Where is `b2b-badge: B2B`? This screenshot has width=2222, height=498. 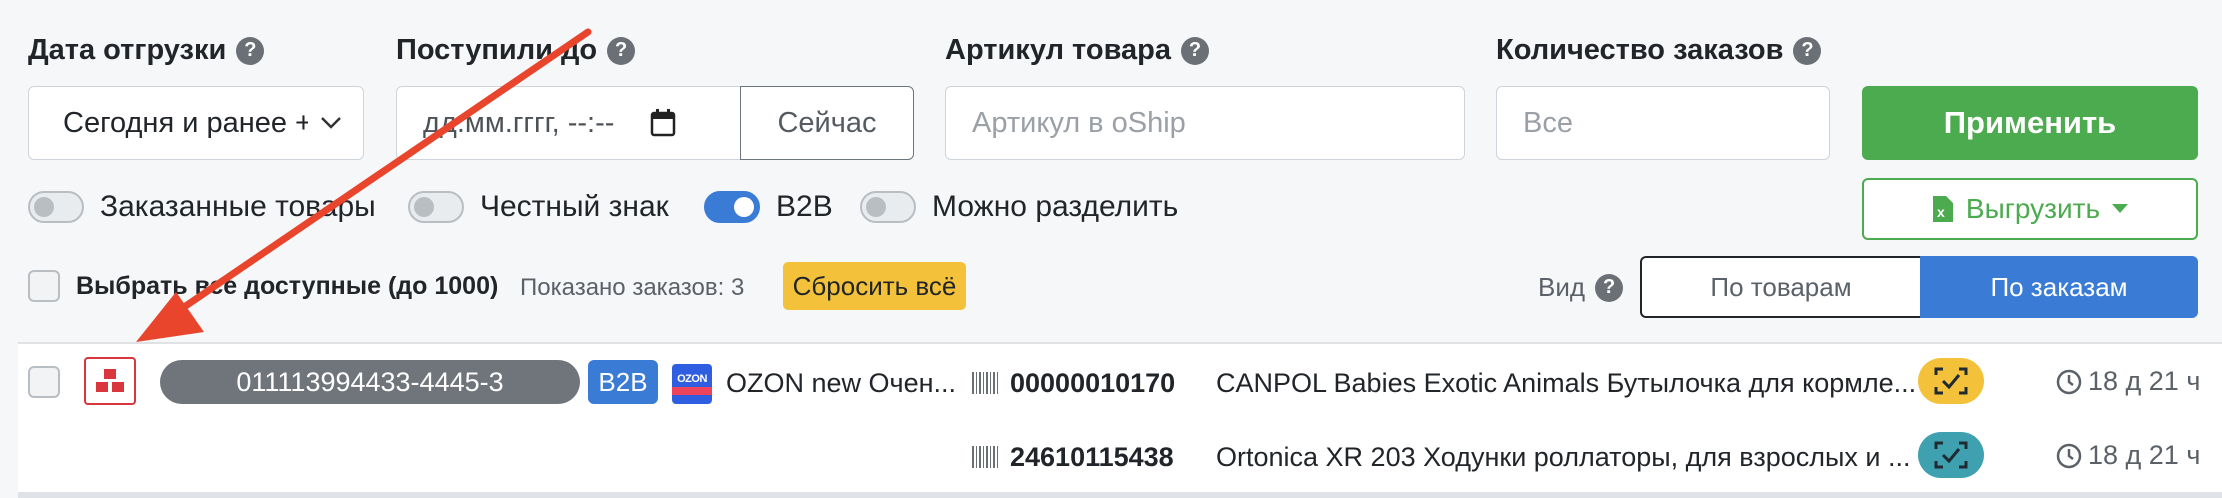
b2b-badge: B2B is located at coordinates (623, 382).